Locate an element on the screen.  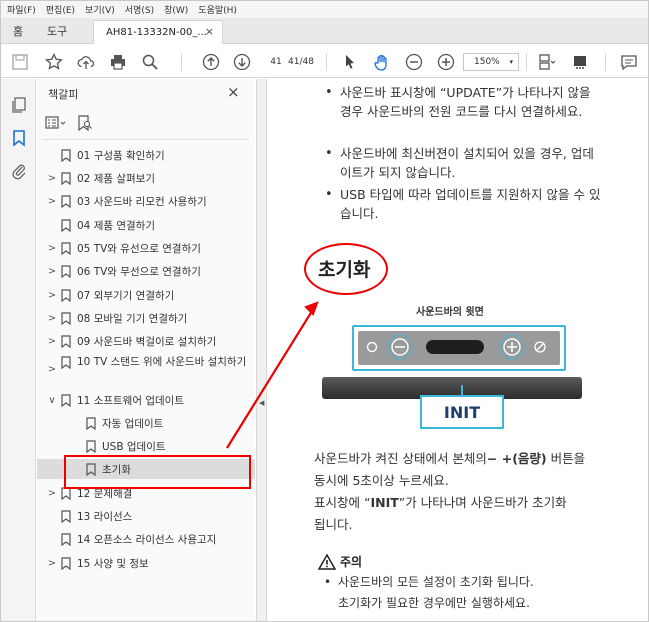
bookmark-item: 04 제품 연결하기 is located at coordinates (146, 225).